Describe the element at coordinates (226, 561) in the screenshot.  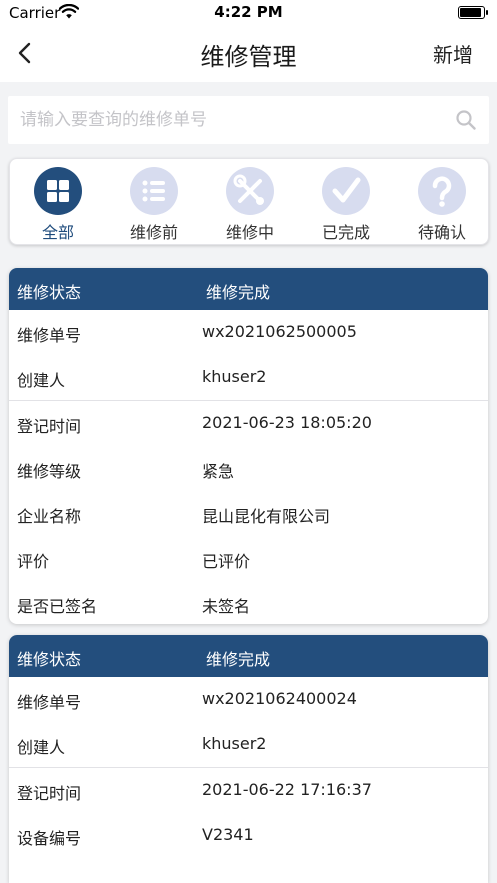
I see `field-value: 已评价` at that location.